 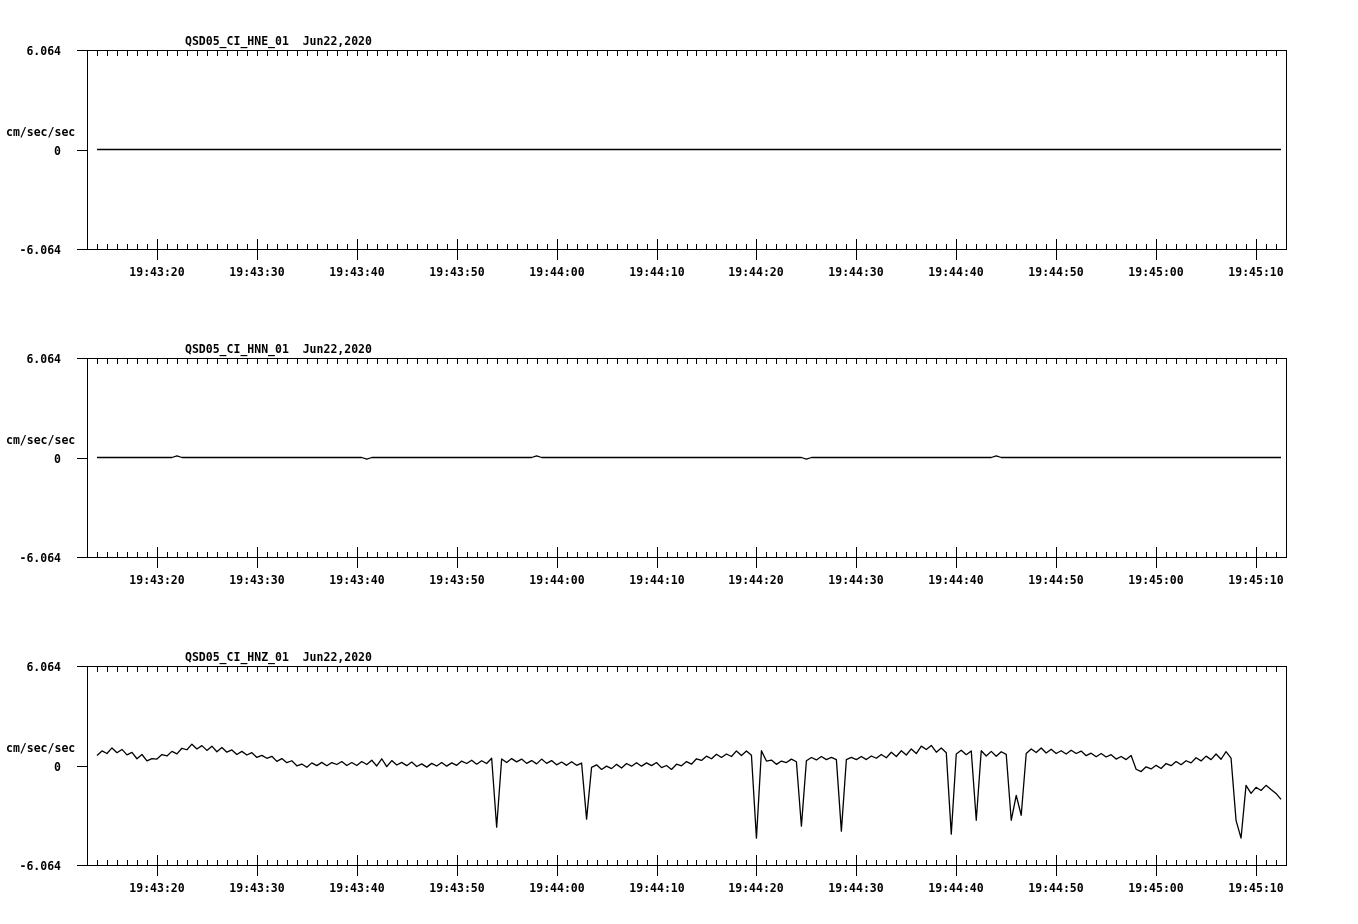 I want to click on chart-title: QSD05_CI_HNE_01 Jun22,2020, so click(x=278, y=41).